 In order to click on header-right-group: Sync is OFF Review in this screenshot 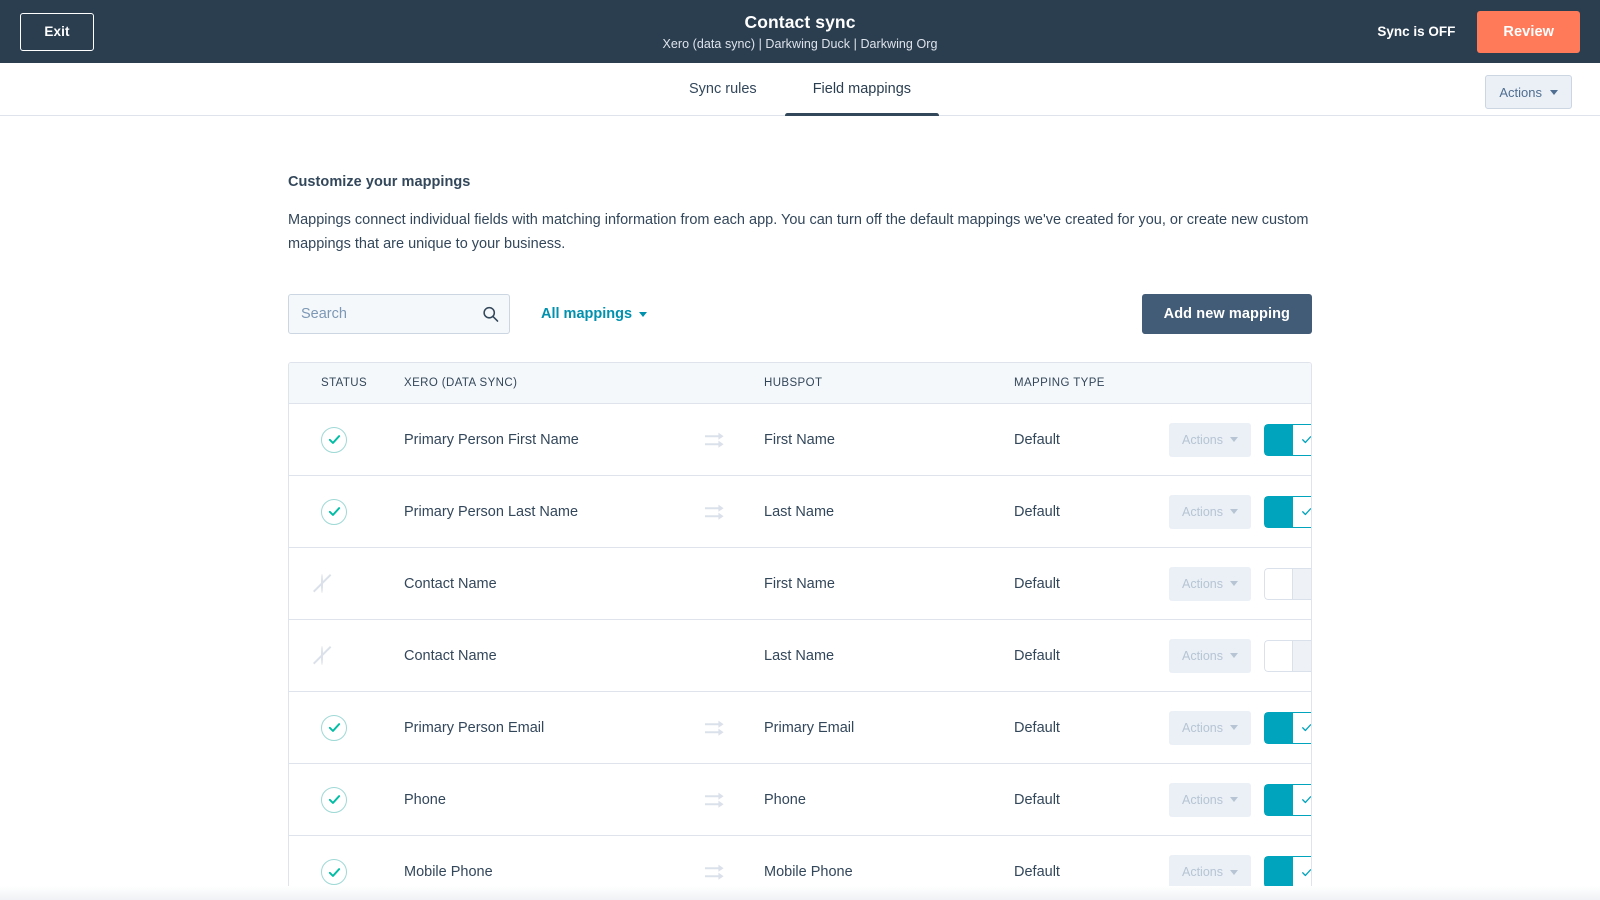, I will do `click(1478, 31)`.